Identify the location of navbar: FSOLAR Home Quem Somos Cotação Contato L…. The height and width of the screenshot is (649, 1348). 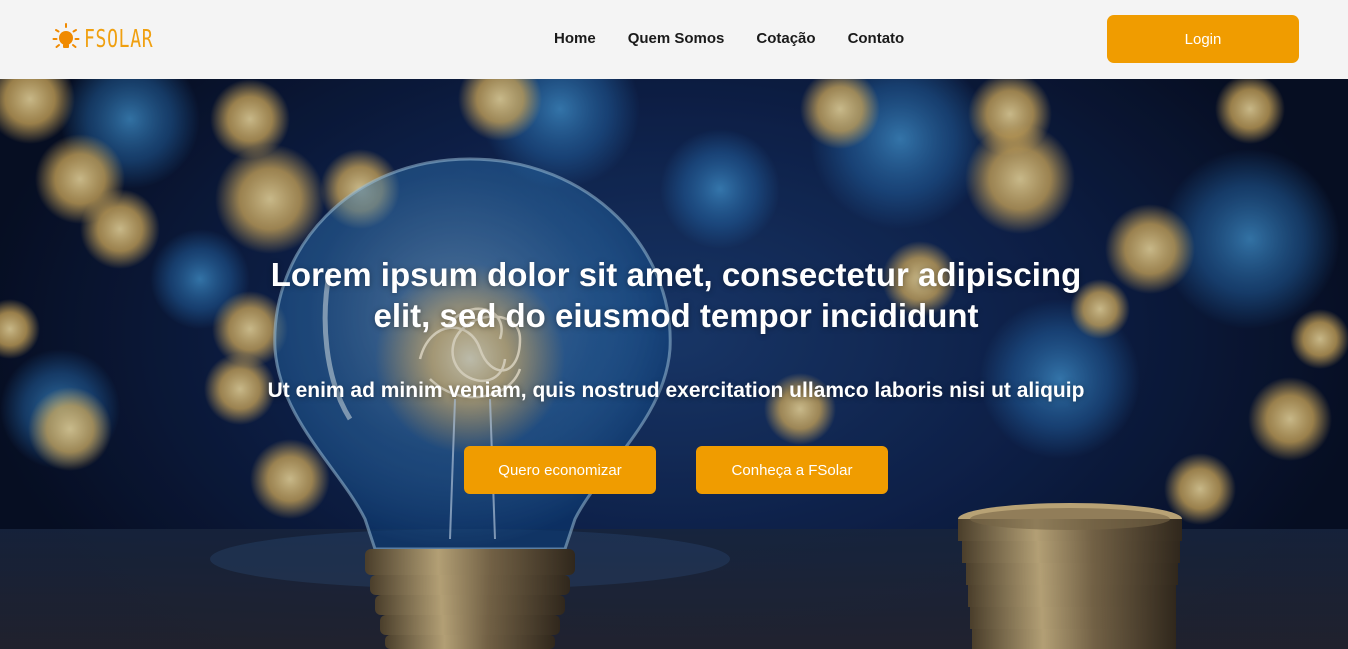
(674, 39).